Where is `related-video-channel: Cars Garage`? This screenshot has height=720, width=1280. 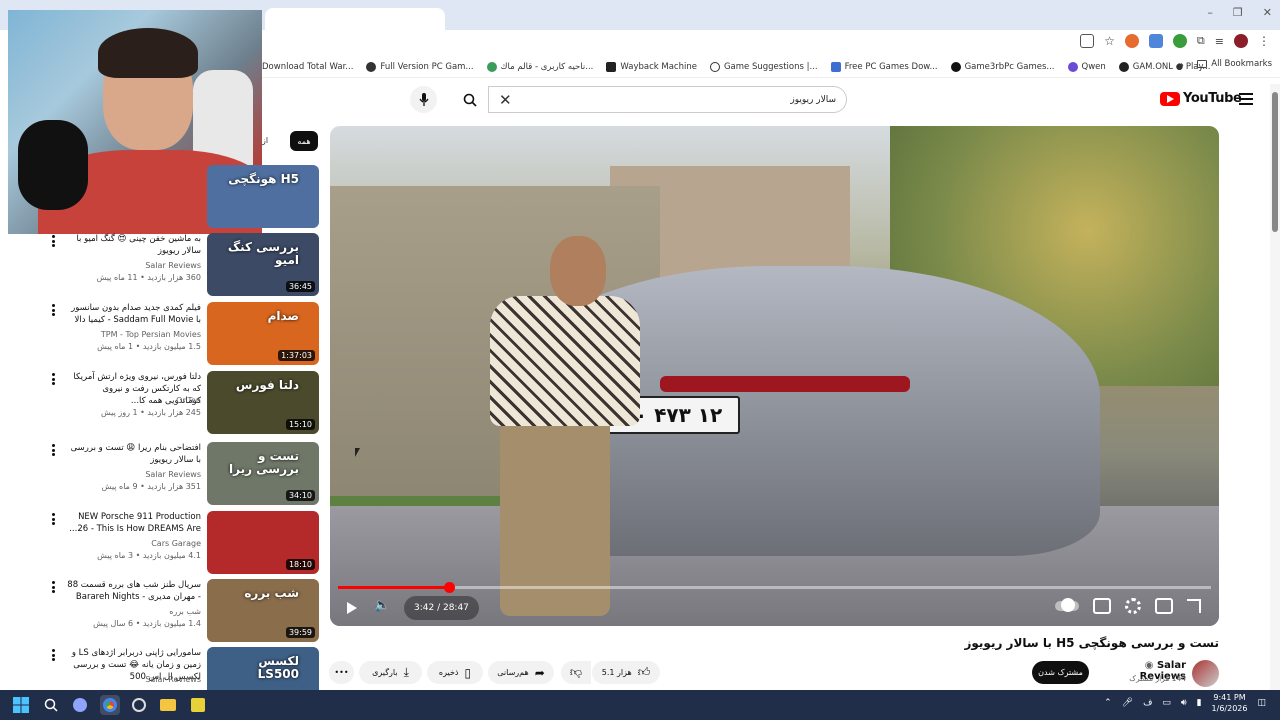
related-video-channel: Cars Garage is located at coordinates (133, 543).